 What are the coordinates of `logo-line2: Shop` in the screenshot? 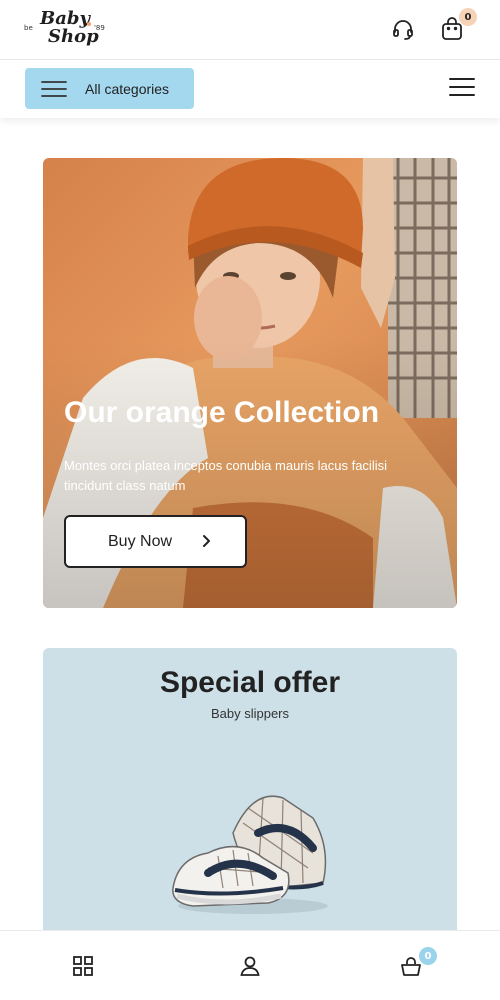 It's located at (73, 36).